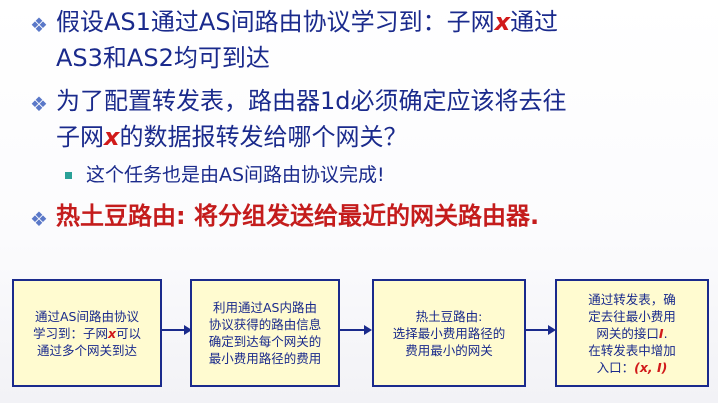 Image resolution: width=718 pixels, height=403 pixels. Describe the element at coordinates (86, 316) in the screenshot. I see `box-1-line-1: 通过AS间路由协议` at that location.